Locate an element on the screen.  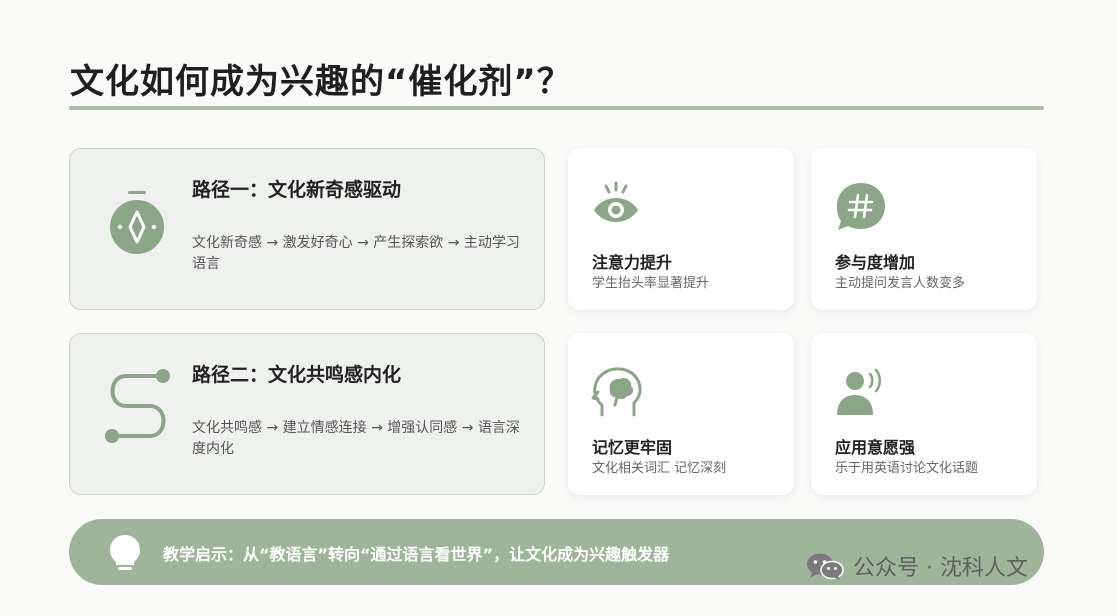
stat-card-application: 应用意愿强 乐于用英语讨论文化话题 is located at coordinates (924, 414).